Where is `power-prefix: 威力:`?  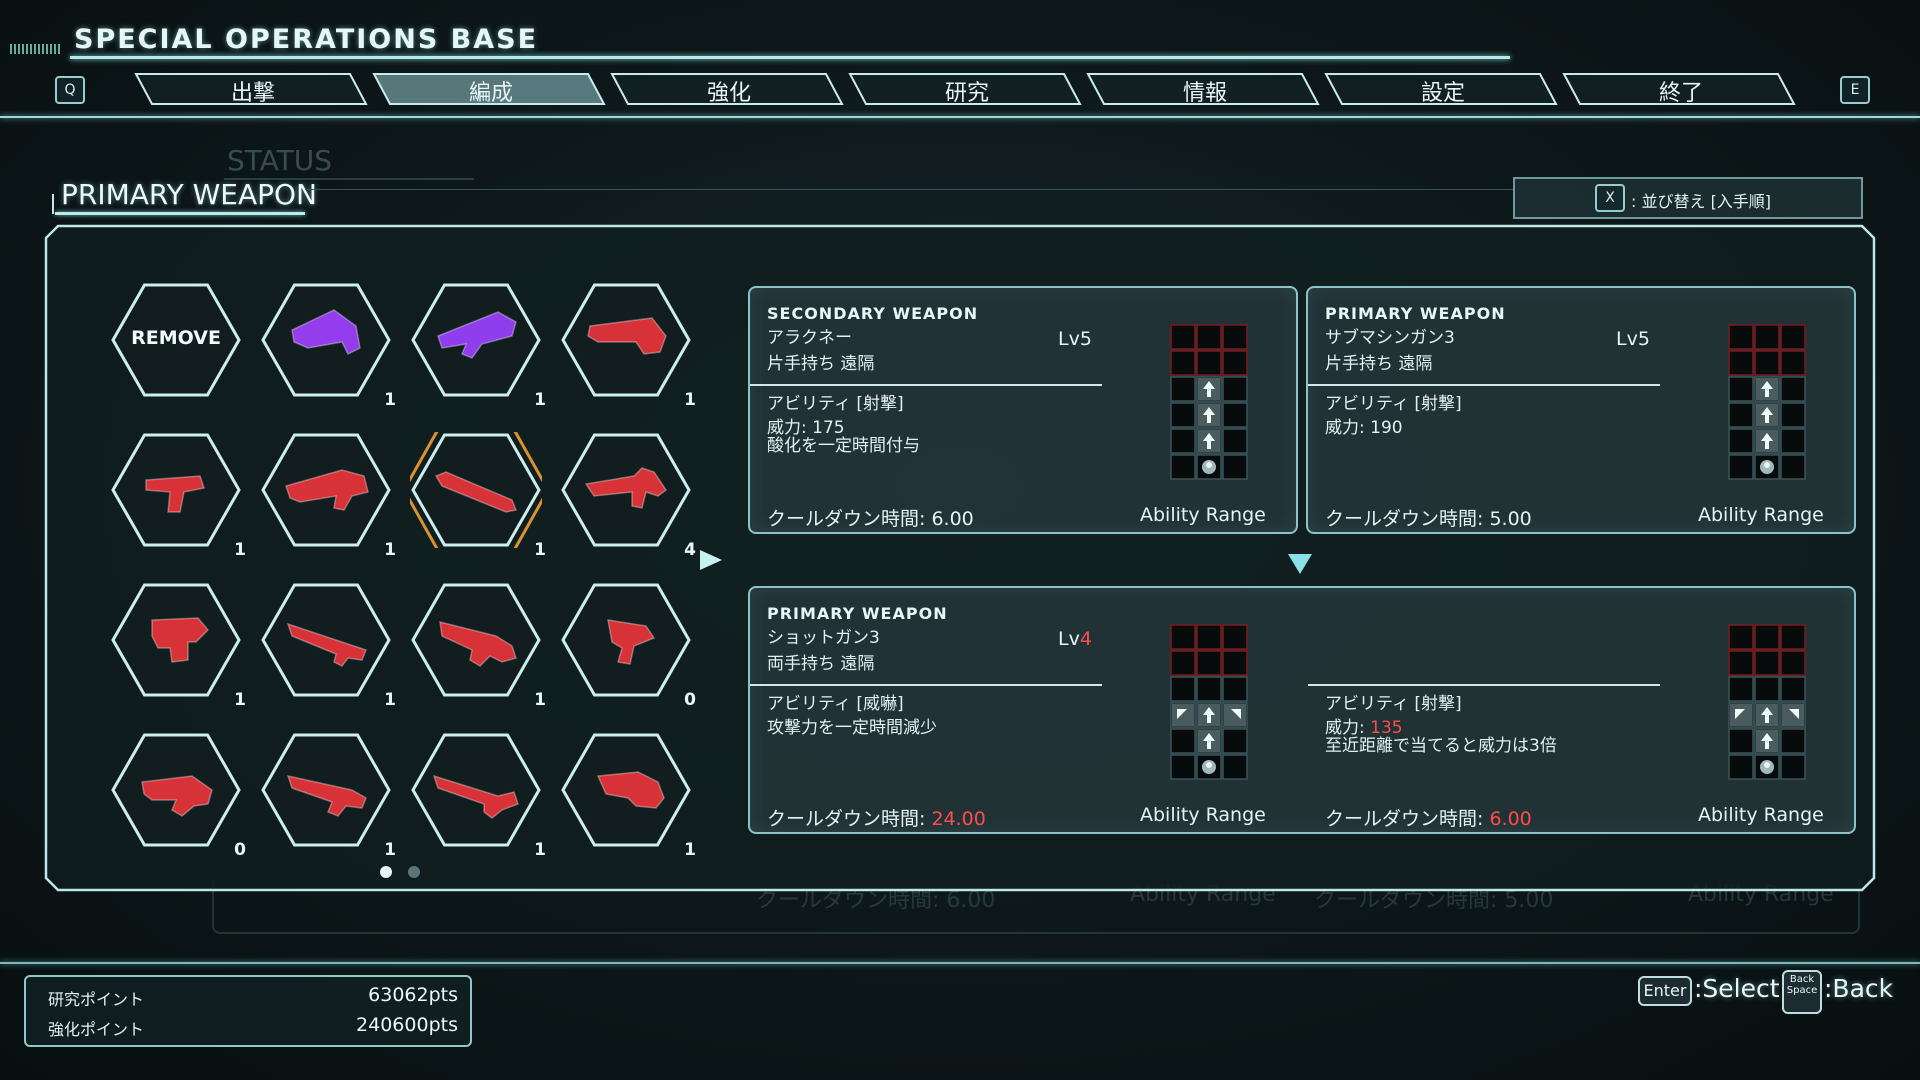 power-prefix: 威力: is located at coordinates (1348, 728).